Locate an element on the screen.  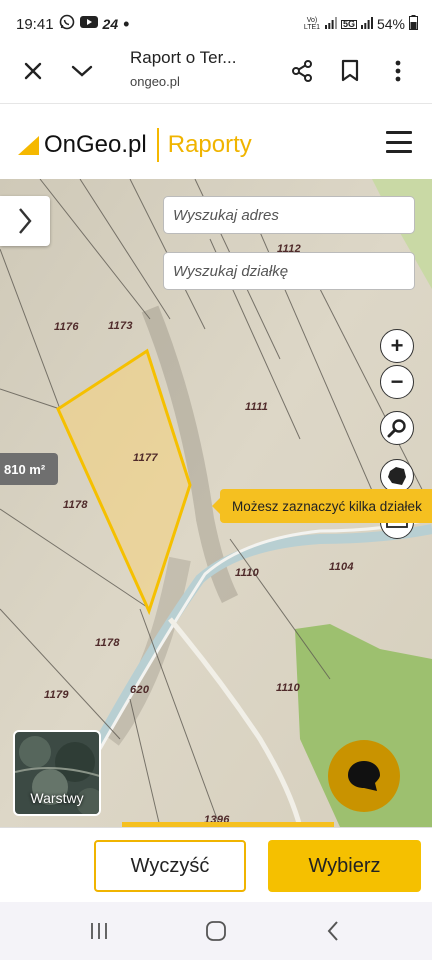
chevron-down-icon is located at coordinates (82, 71).